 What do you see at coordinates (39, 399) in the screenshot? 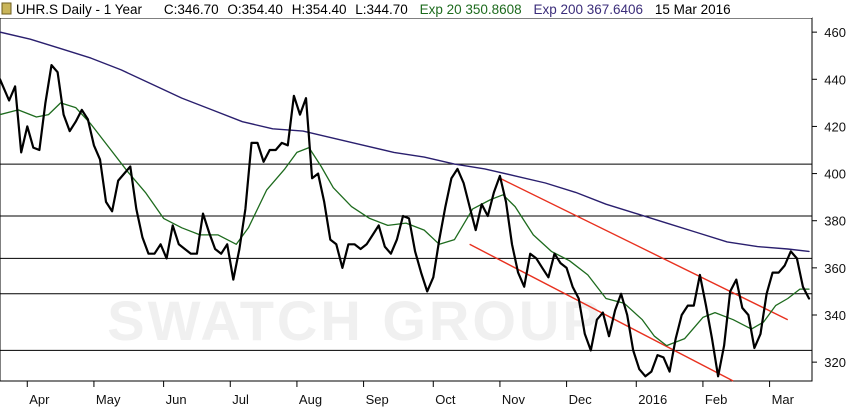
I see `x-tick-label-0: Apr` at bounding box center [39, 399].